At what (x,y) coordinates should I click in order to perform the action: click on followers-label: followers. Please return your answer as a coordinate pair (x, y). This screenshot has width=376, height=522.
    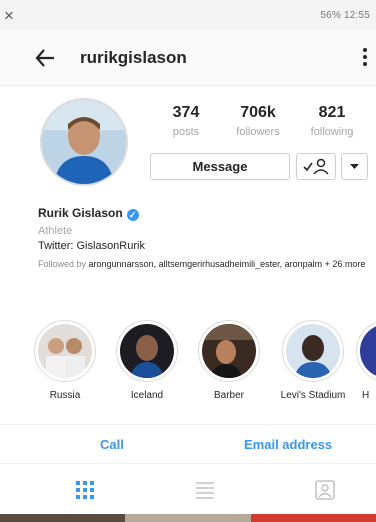
    Looking at the image, I should click on (258, 132).